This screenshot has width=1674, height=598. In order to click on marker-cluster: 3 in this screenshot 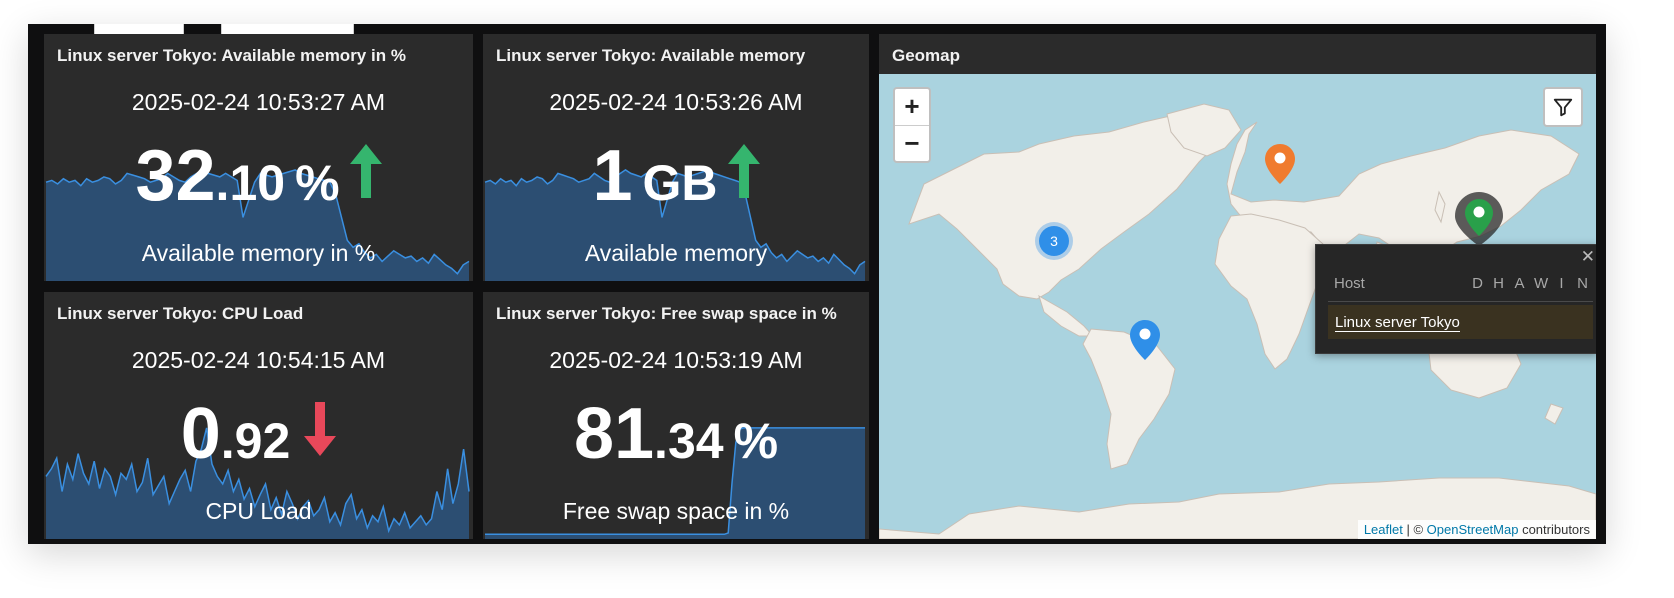, I will do `click(1054, 241)`.